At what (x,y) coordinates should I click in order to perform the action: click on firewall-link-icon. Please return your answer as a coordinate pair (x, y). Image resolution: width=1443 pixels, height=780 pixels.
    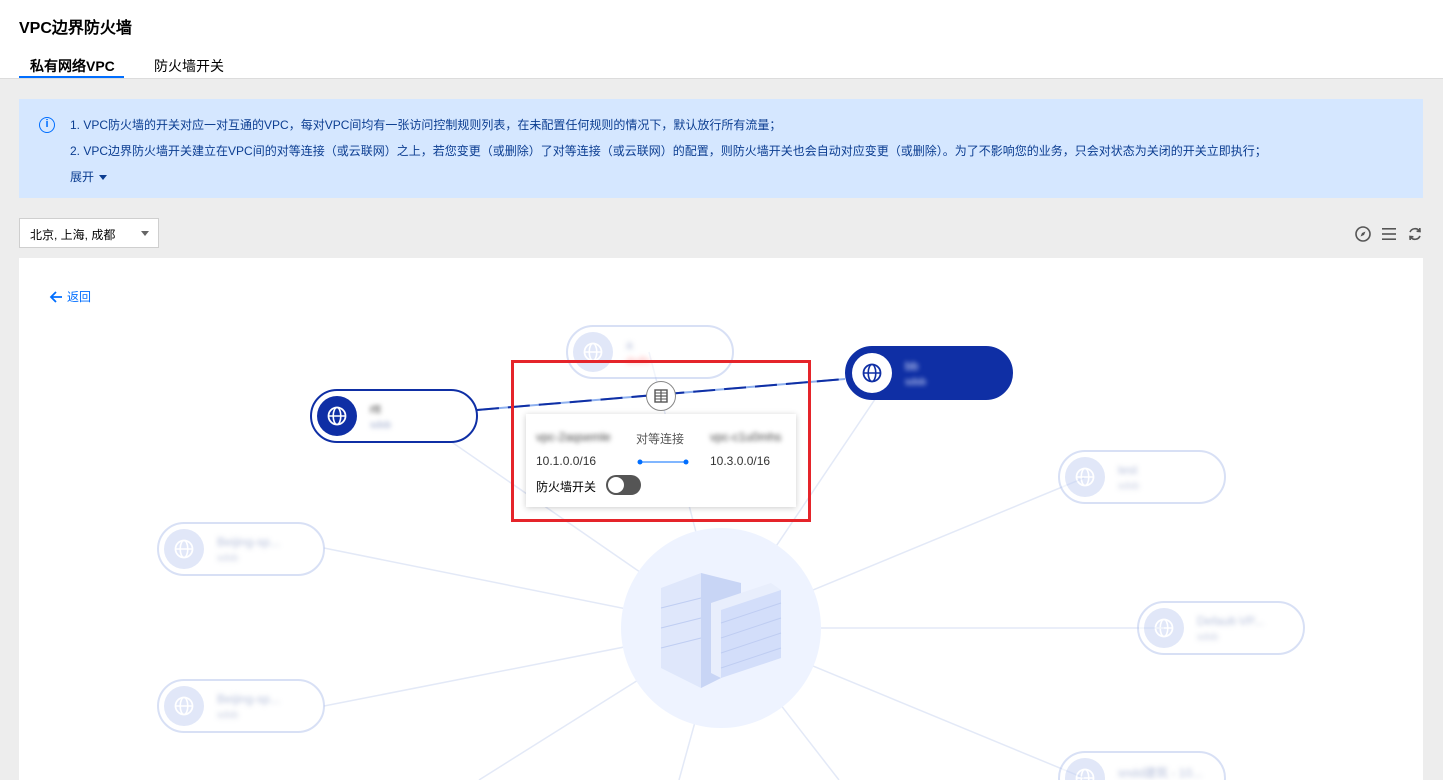
    Looking at the image, I should click on (661, 396).